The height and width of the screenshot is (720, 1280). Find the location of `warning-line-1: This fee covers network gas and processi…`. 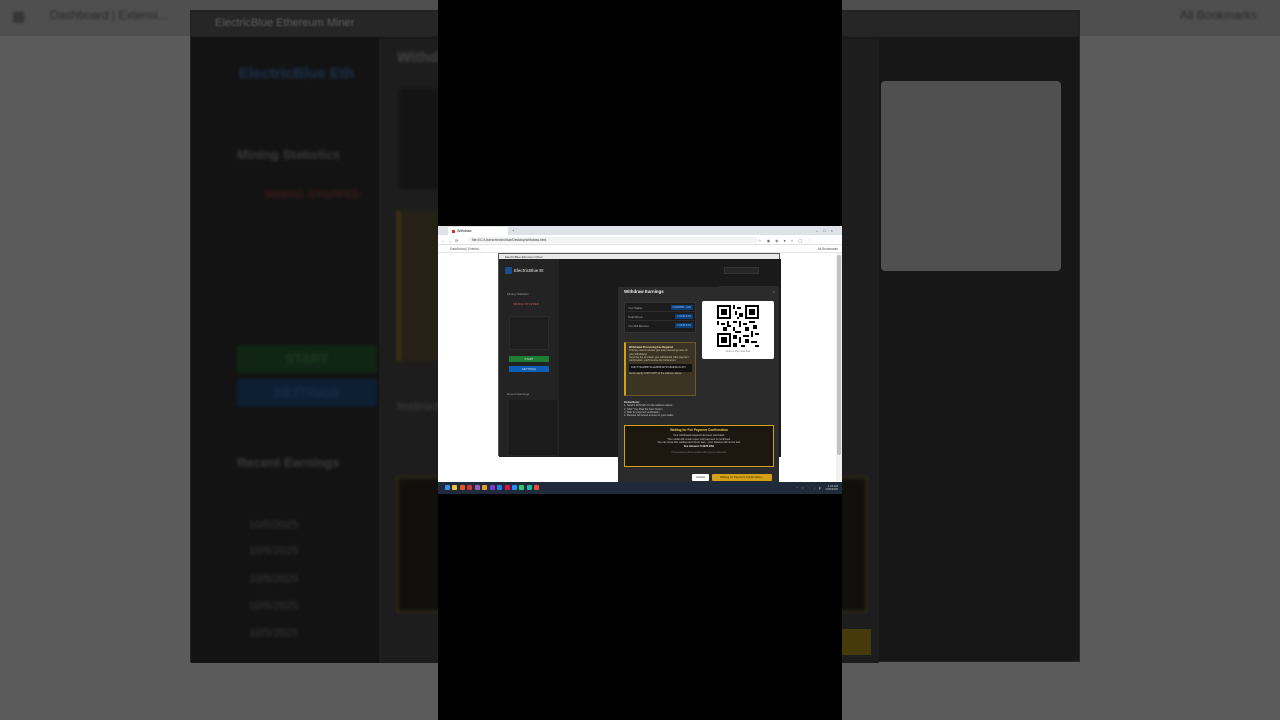

warning-line-1: This fee covers network gas and processi… is located at coordinates (658, 352).